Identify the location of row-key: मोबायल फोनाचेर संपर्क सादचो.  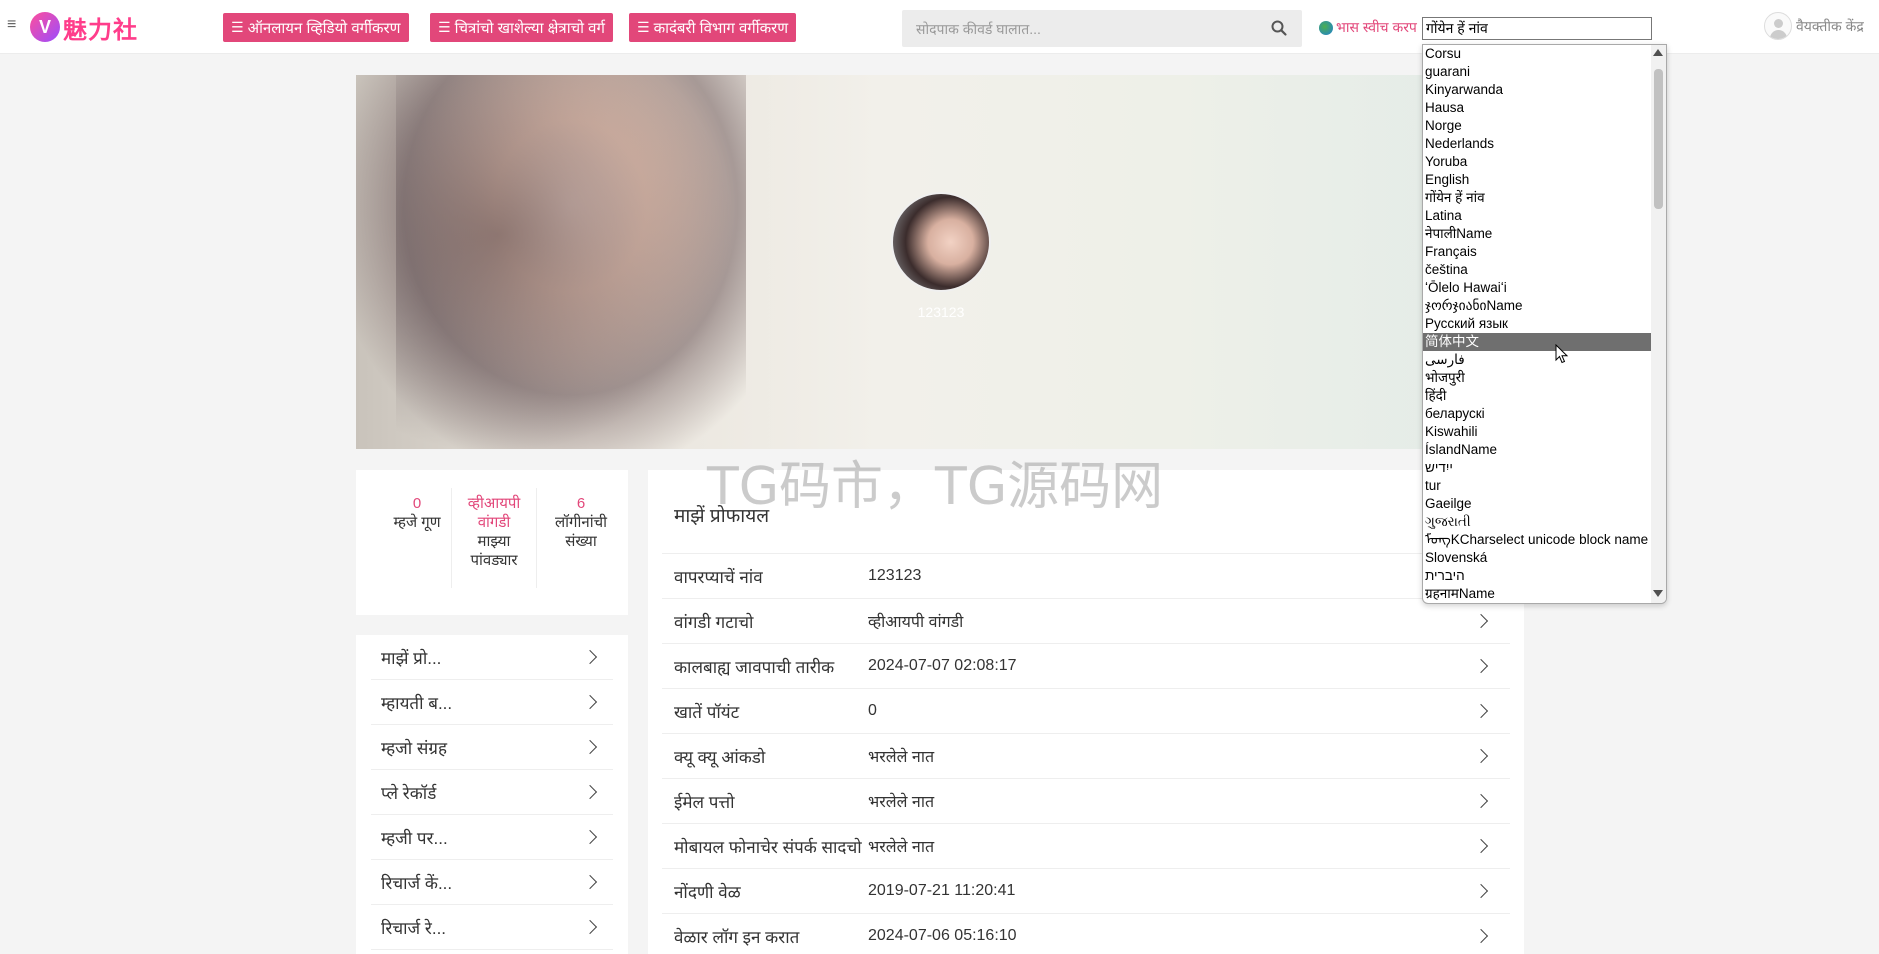
(768, 847).